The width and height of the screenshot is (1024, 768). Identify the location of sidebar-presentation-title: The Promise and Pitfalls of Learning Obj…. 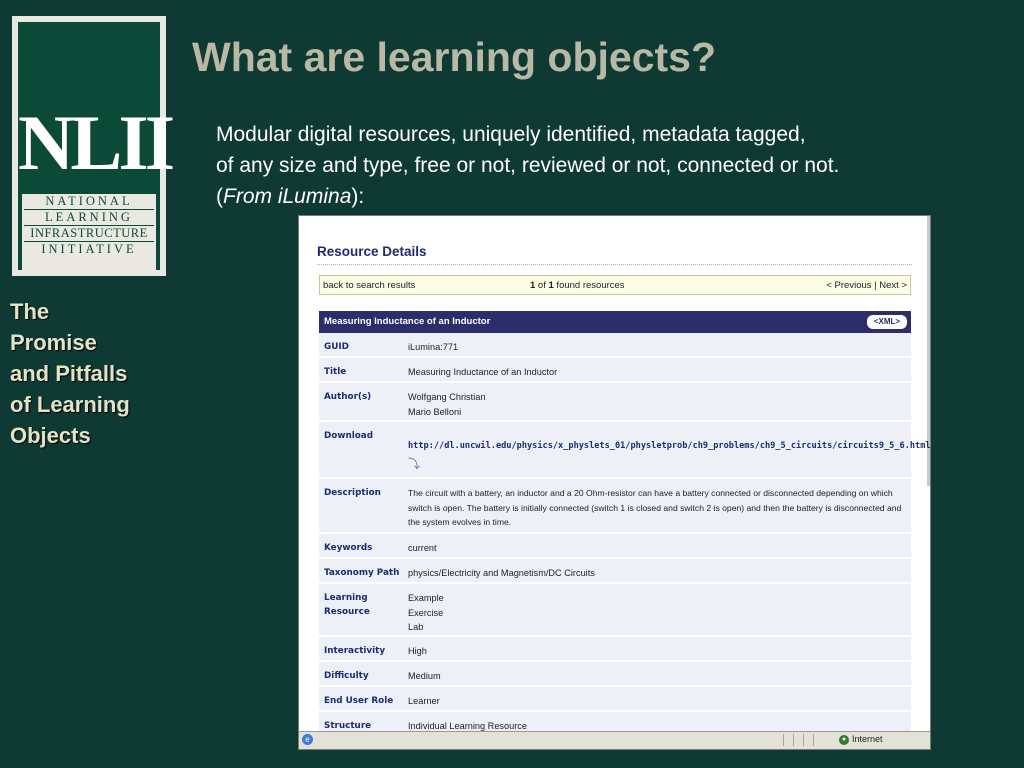
(70, 373).